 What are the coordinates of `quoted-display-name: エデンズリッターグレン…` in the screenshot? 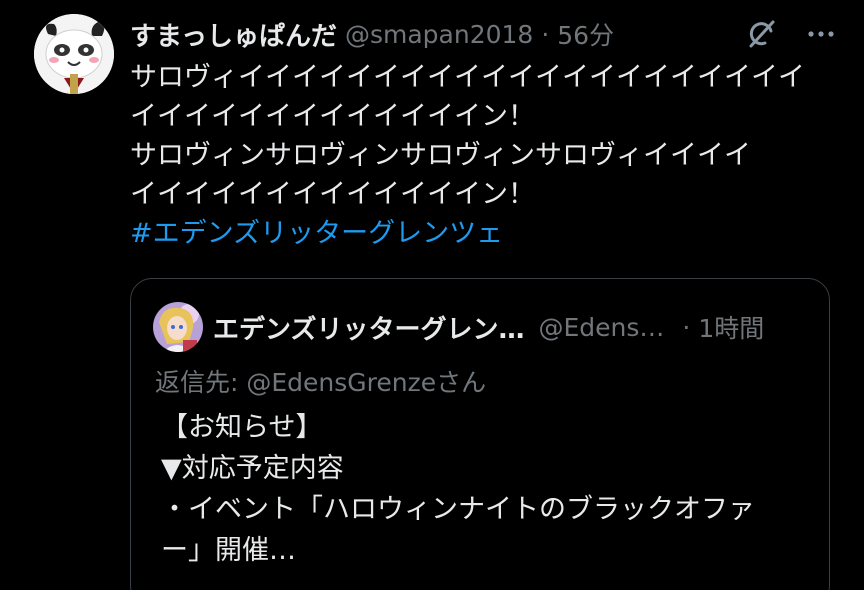 It's located at (369, 329).